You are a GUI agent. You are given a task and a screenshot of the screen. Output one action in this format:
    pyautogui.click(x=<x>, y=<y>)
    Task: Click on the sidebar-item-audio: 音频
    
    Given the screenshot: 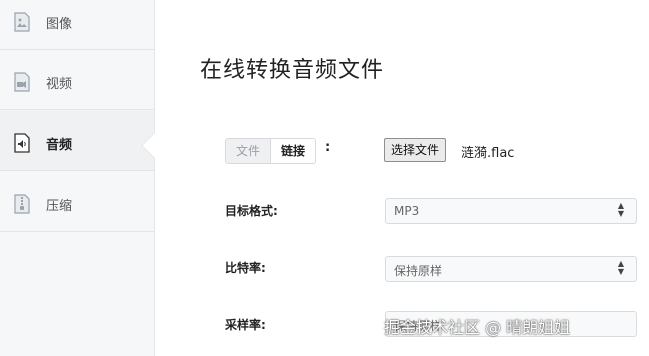 What is the action you would take?
    pyautogui.click(x=77, y=141)
    